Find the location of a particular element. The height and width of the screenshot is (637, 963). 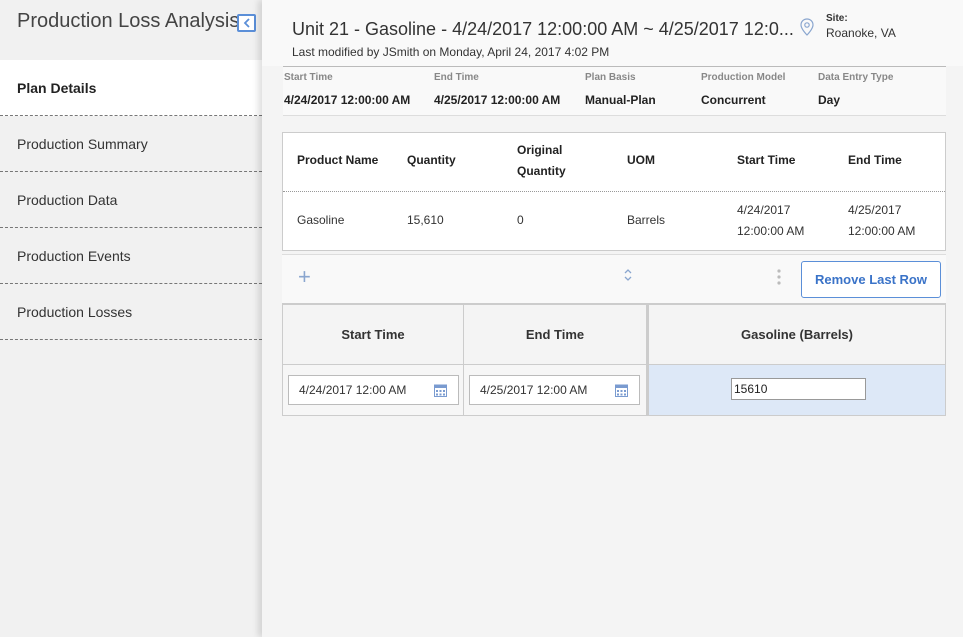

detail-value: Manual-Plan is located at coordinates (620, 100).